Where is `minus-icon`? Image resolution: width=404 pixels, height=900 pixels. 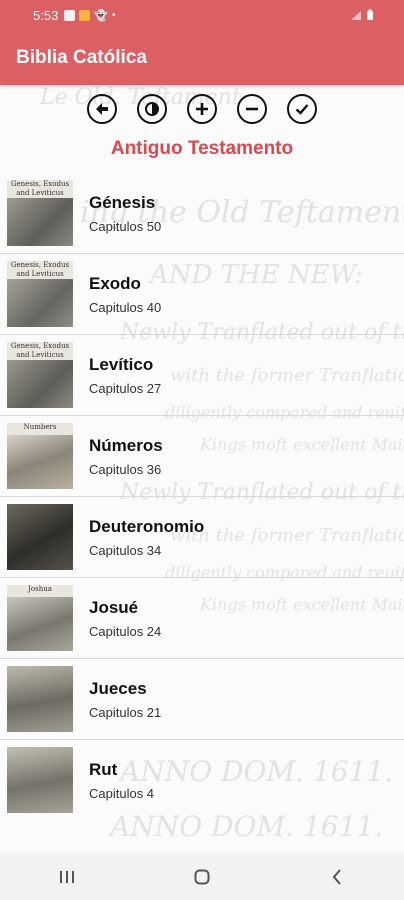
minus-icon is located at coordinates (252, 109).